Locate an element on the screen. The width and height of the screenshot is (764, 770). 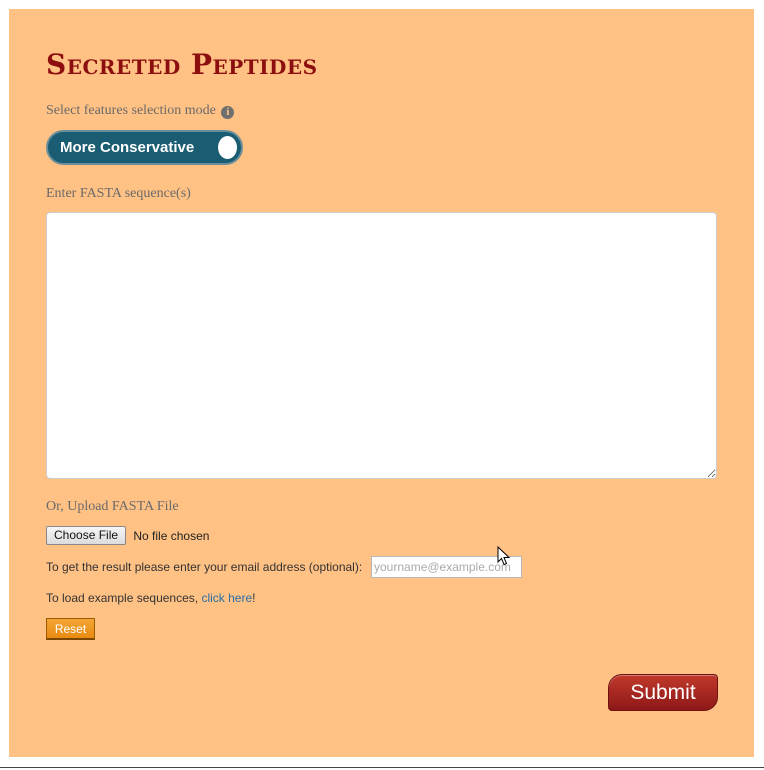
reset-button: Reset is located at coordinates (70, 629).